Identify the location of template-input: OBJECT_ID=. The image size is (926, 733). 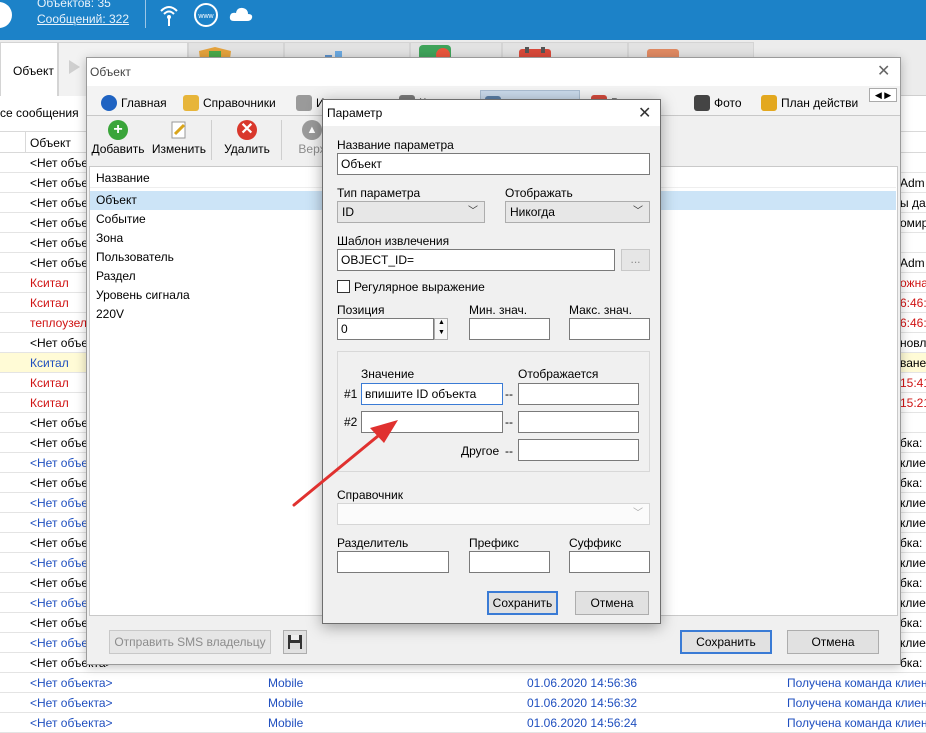
(476, 260).